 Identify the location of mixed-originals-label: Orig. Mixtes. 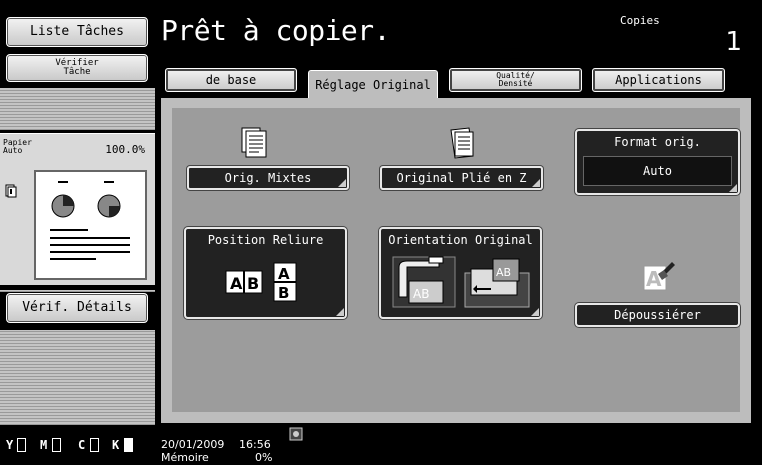
(268, 178).